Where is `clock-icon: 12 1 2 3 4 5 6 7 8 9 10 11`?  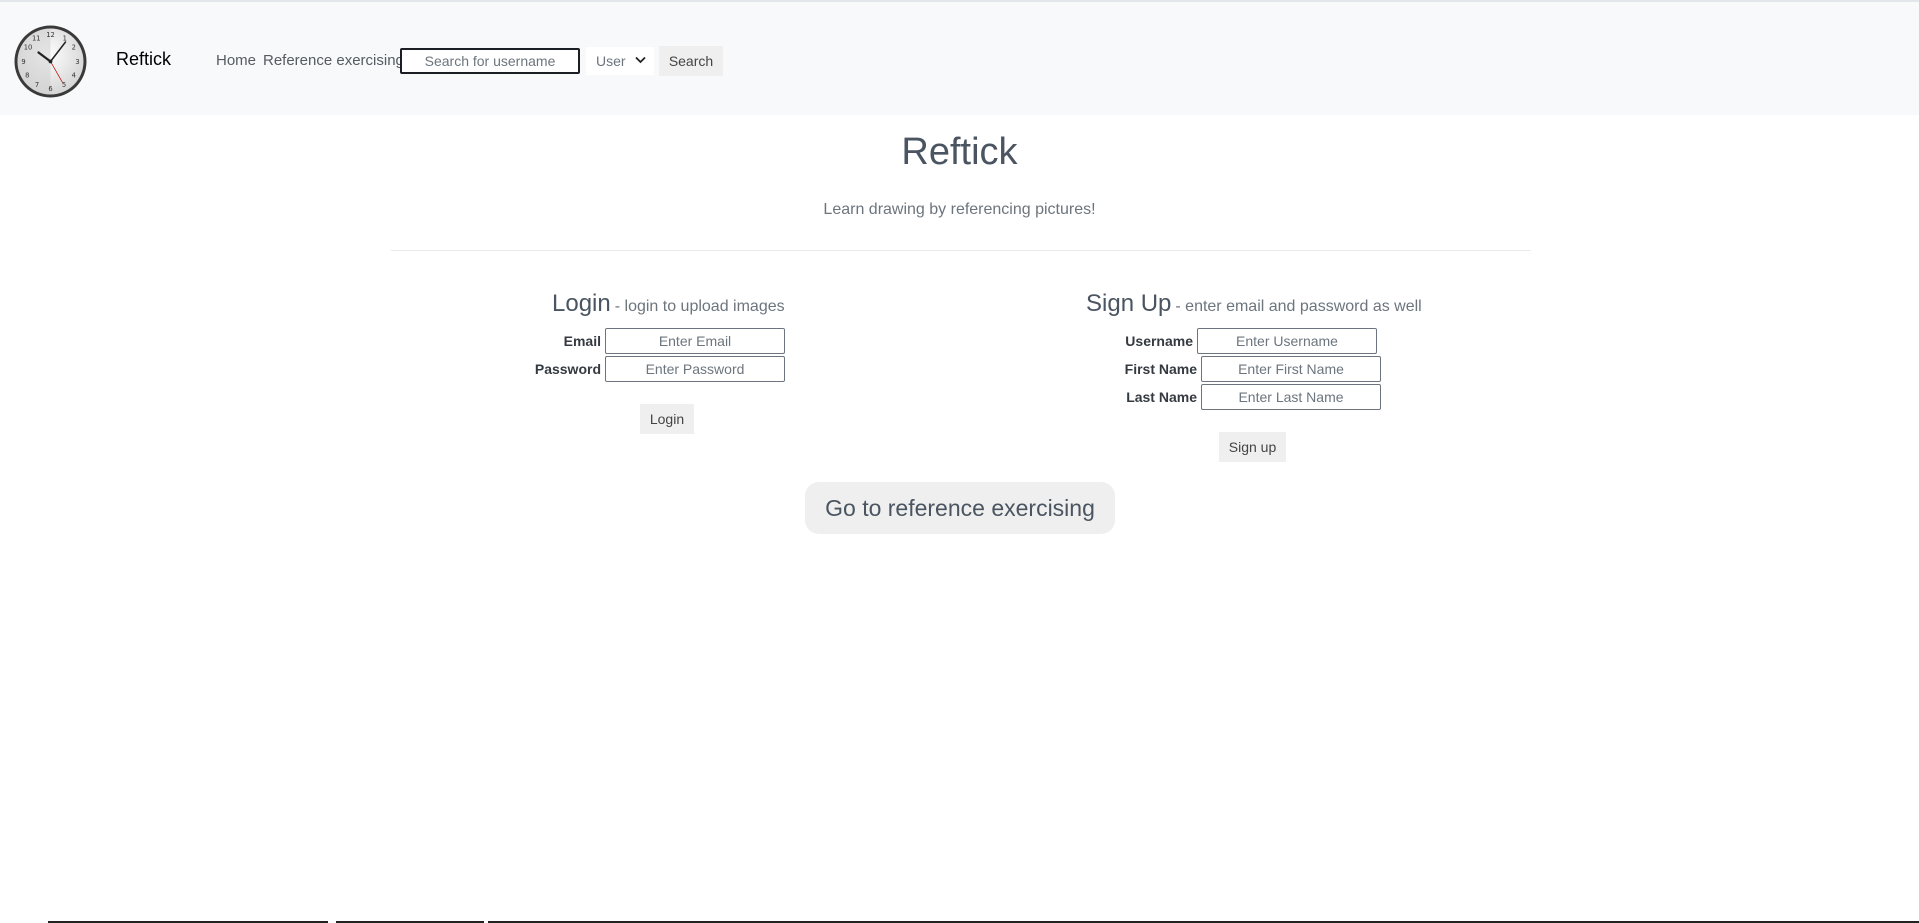 clock-icon: 12 1 2 3 4 5 6 7 8 9 10 11 is located at coordinates (50, 61).